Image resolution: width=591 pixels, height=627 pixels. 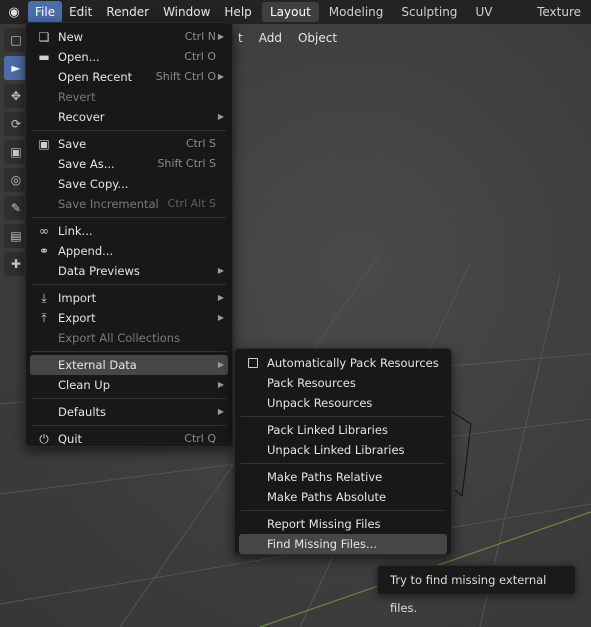 I want to click on tab-sculpting: Sculpting, so click(x=429, y=12).